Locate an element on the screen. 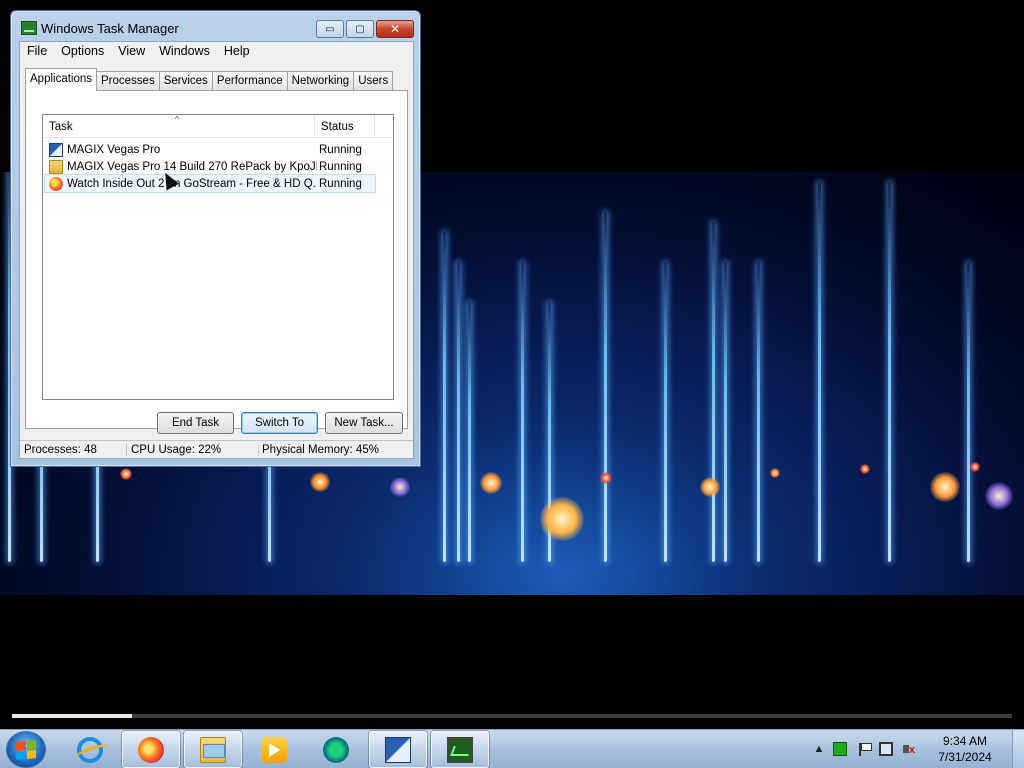 This screenshot has height=768, width=1024. start-button is located at coordinates (26, 749).